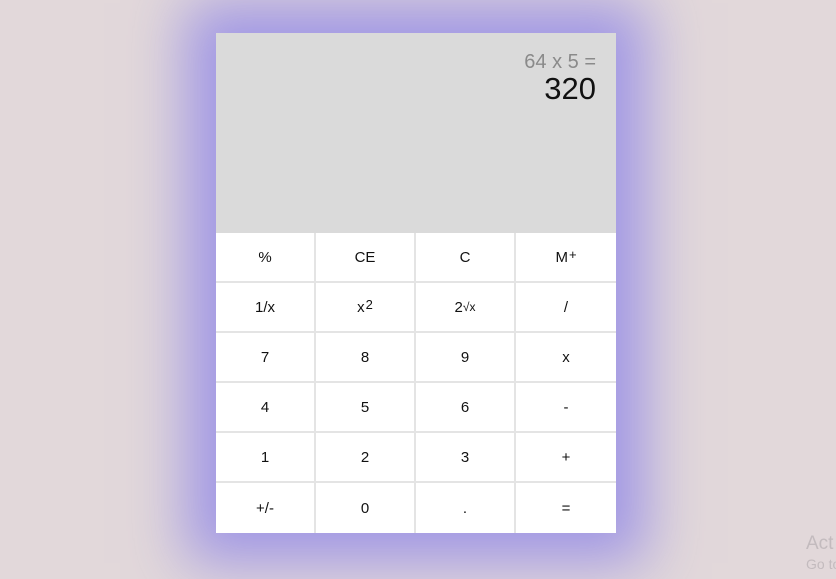  What do you see at coordinates (469, 307) in the screenshot?
I see `sqrt-symbol: √x` at bounding box center [469, 307].